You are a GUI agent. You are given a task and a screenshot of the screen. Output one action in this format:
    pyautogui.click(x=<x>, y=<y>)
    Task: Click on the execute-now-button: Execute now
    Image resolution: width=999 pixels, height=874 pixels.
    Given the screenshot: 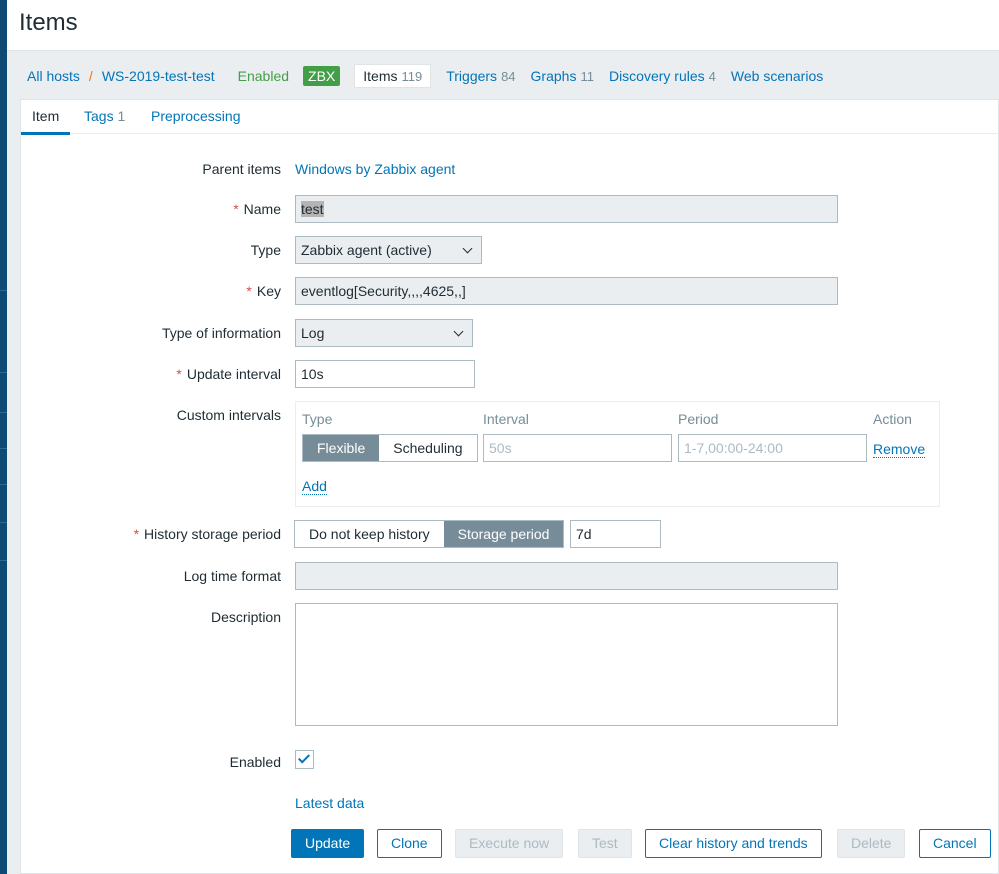 What is the action you would take?
    pyautogui.click(x=509, y=843)
    